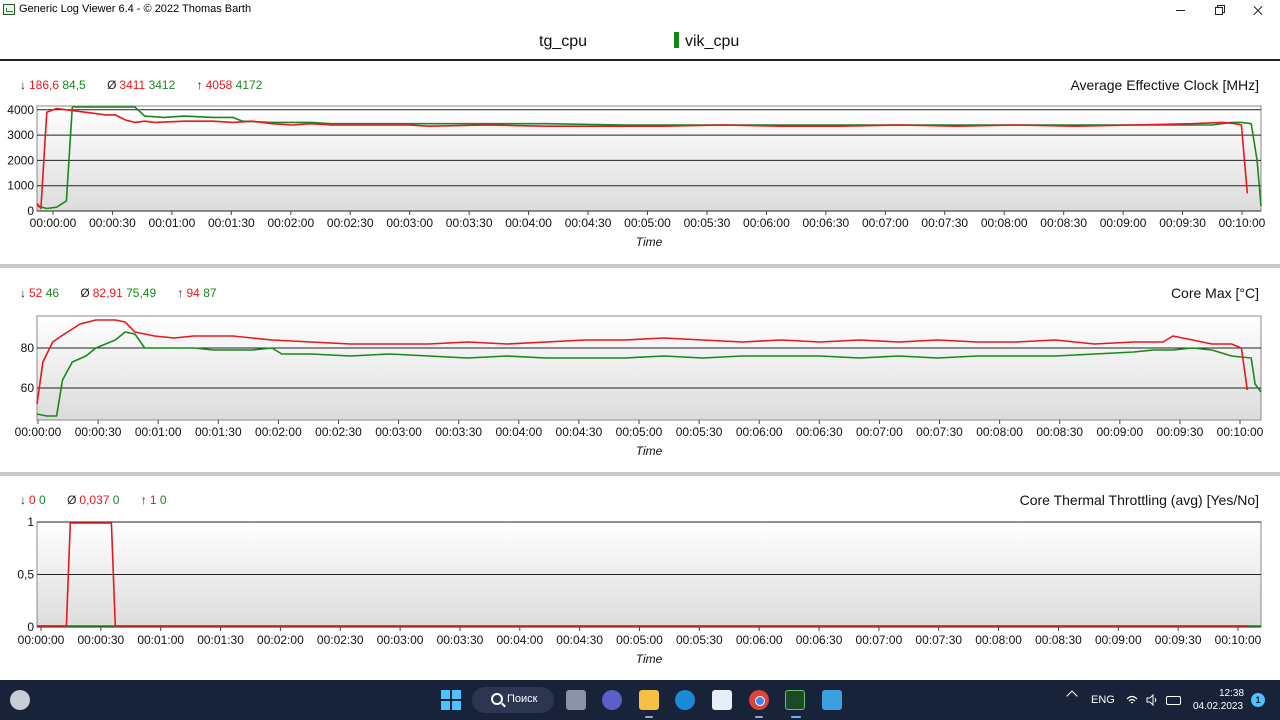 The image size is (1280, 720). Describe the element at coordinates (722, 700) in the screenshot. I see `store-icon` at that location.